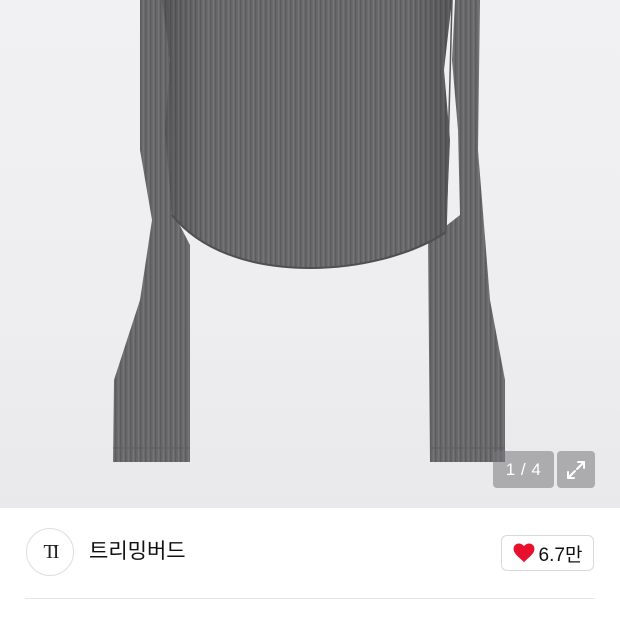 The image size is (620, 620). Describe the element at coordinates (310, 598) in the screenshot. I see `section-divider` at that location.